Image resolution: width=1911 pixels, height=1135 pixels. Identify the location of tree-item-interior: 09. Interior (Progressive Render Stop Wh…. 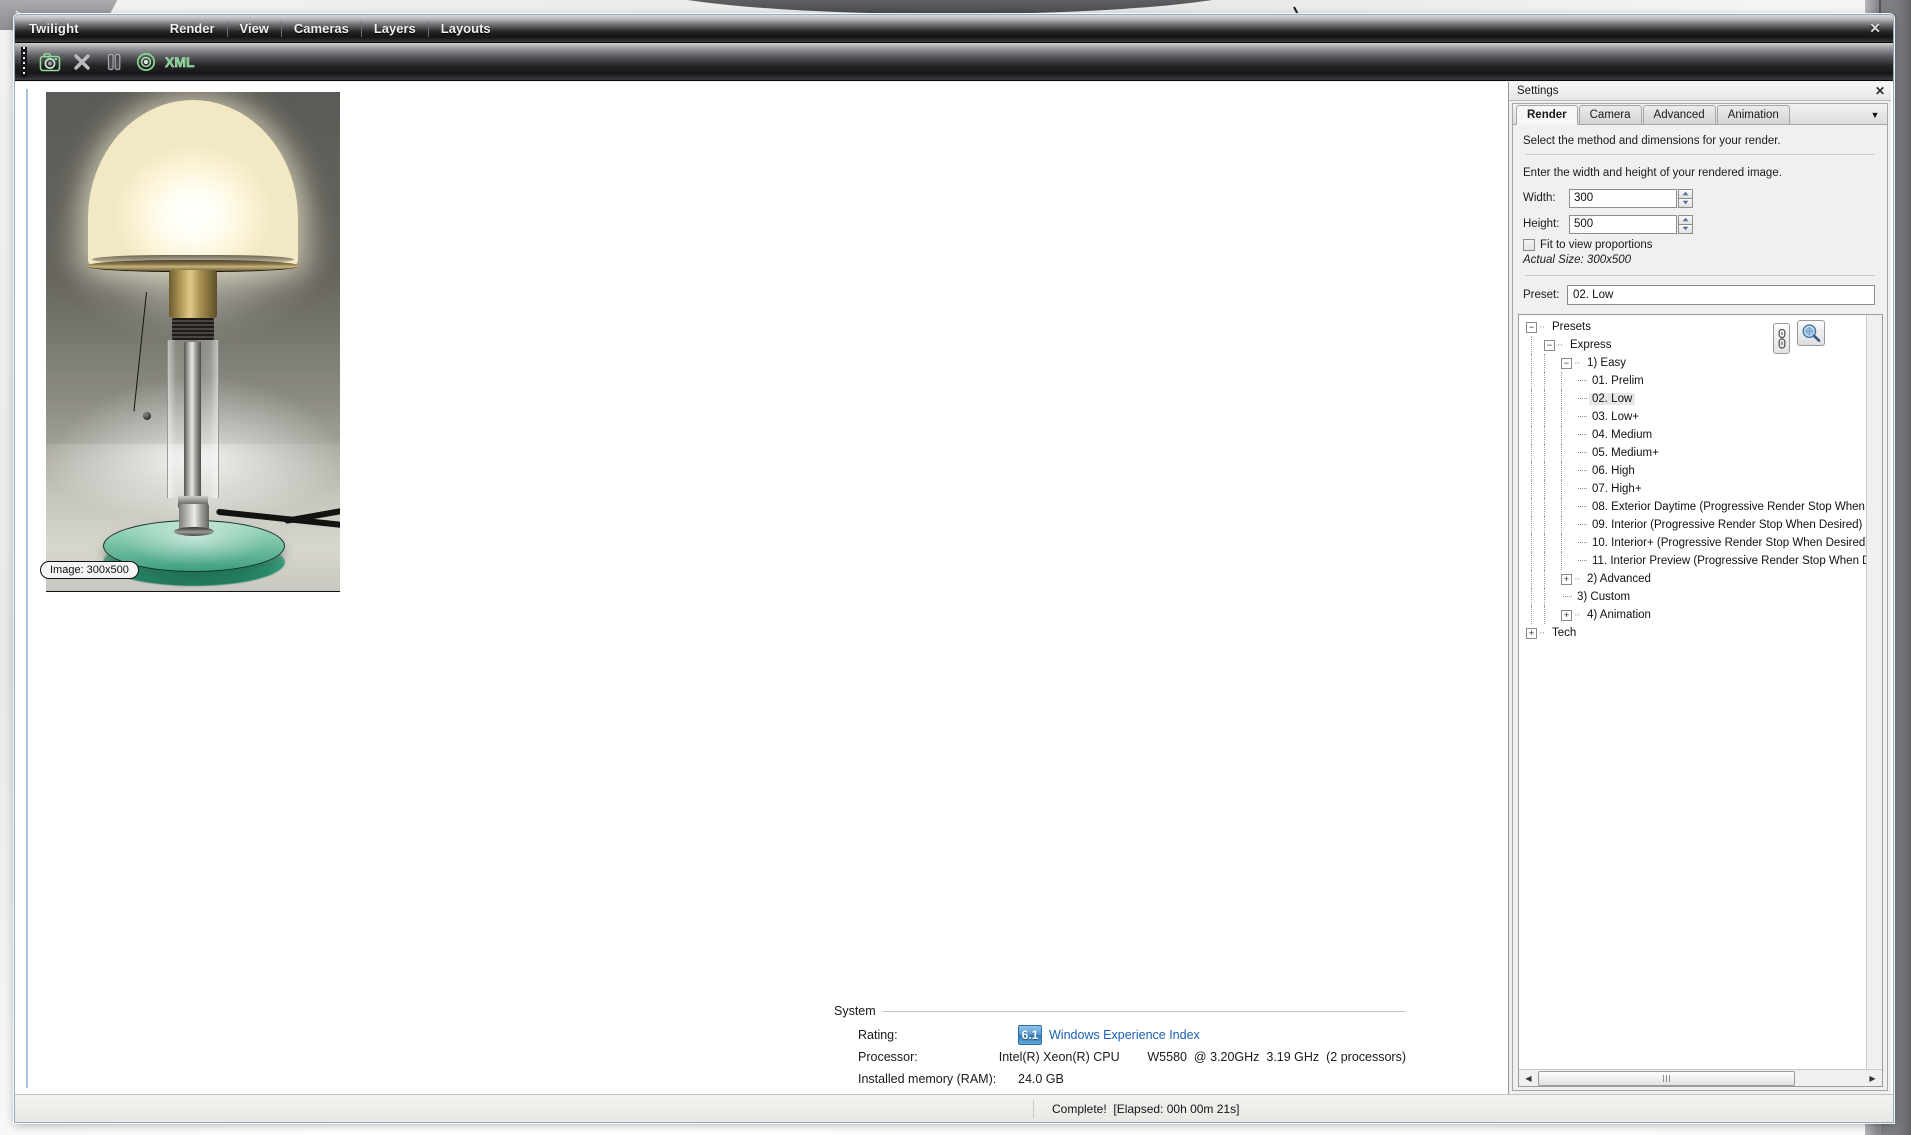
(1702, 525).